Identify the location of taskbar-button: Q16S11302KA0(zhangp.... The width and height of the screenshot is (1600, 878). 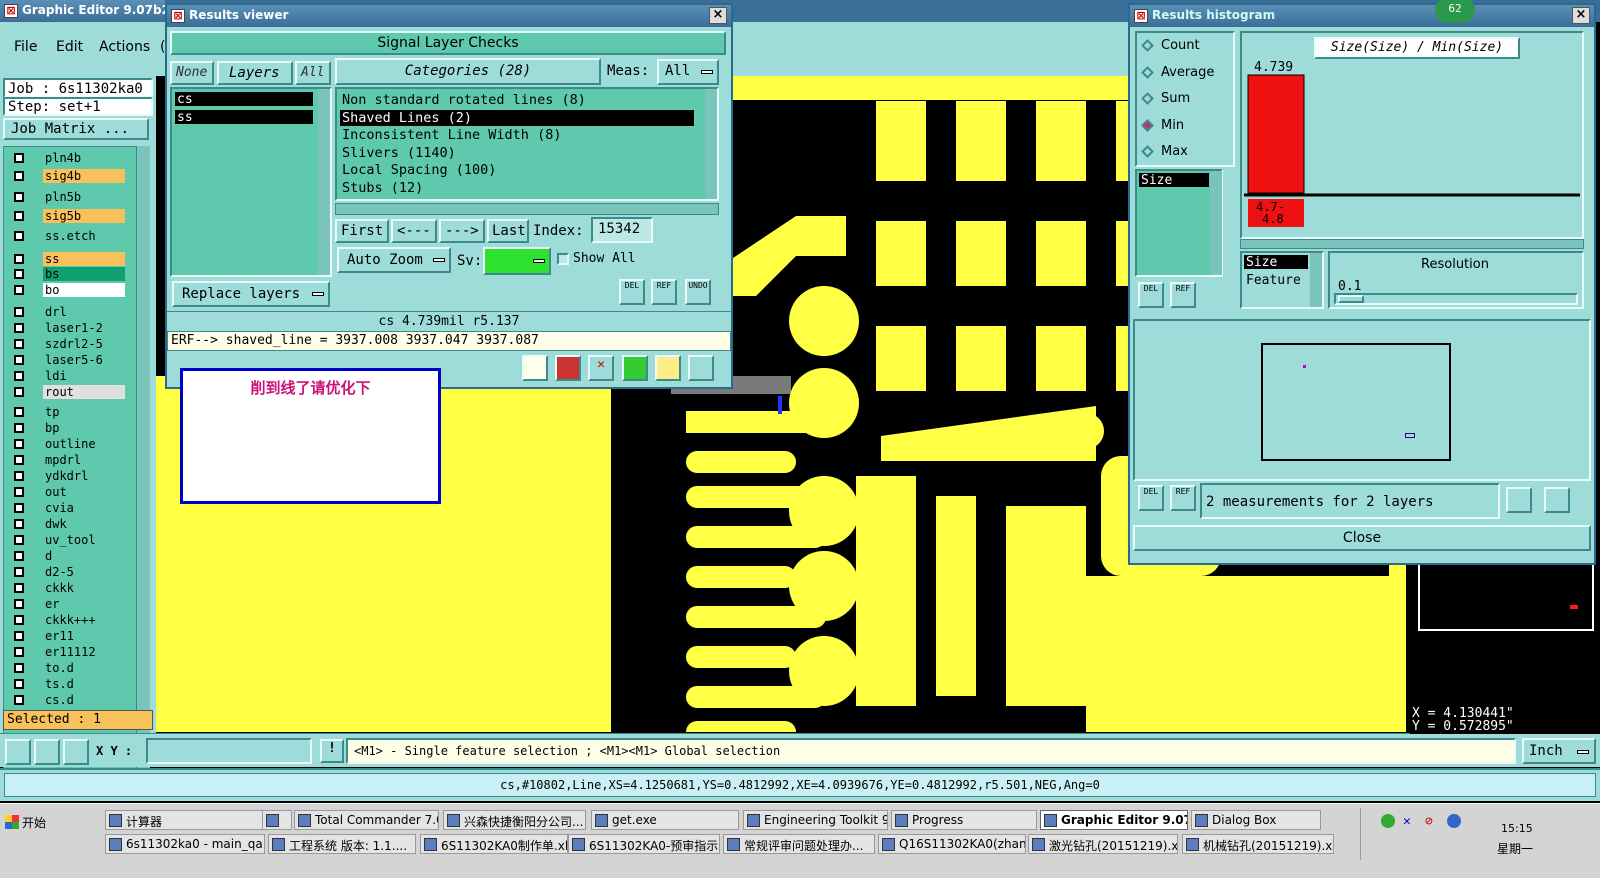
(952, 844).